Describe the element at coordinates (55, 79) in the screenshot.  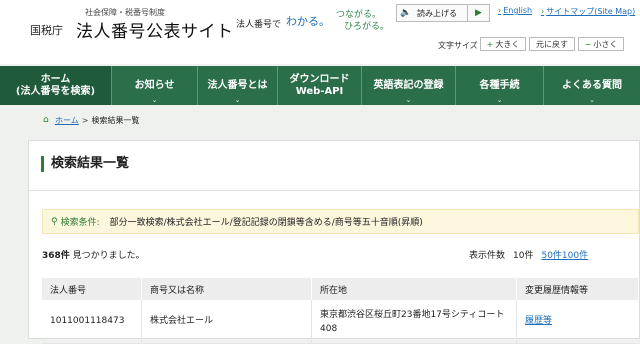
I see `nav-item-label: ホーム` at that location.